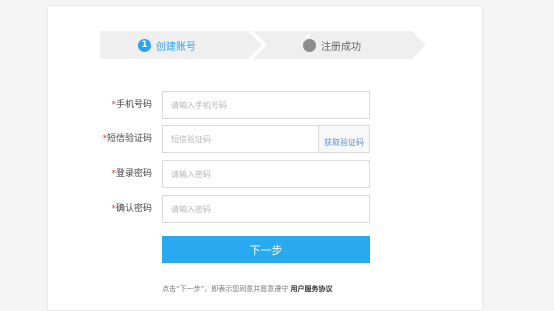  I want to click on step-label: 注册成功, so click(341, 47).